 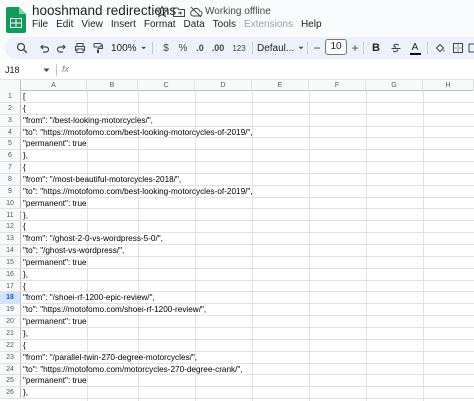 What do you see at coordinates (10, 286) in the screenshot?
I see `row-header: 17` at bounding box center [10, 286].